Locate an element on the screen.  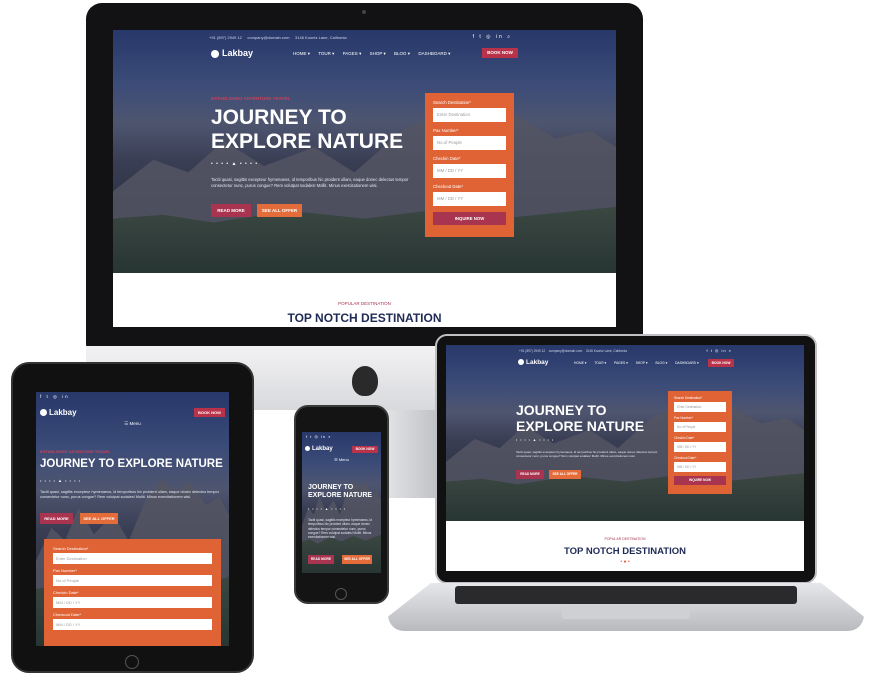
book-now-button-laptop: BOOK NOW is located at coordinates (721, 363).